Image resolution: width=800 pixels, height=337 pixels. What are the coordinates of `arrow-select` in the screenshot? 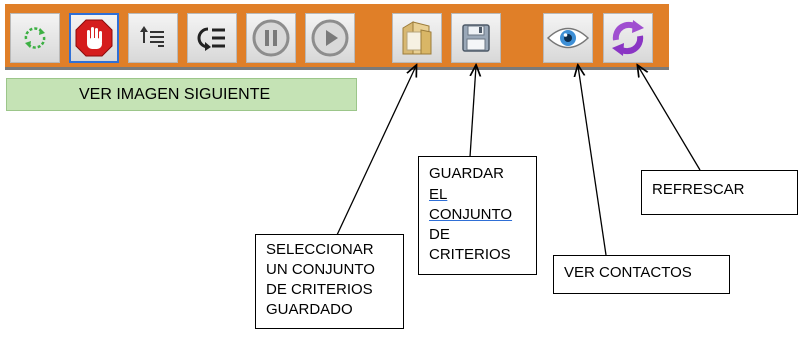 It's located at (376, 151).